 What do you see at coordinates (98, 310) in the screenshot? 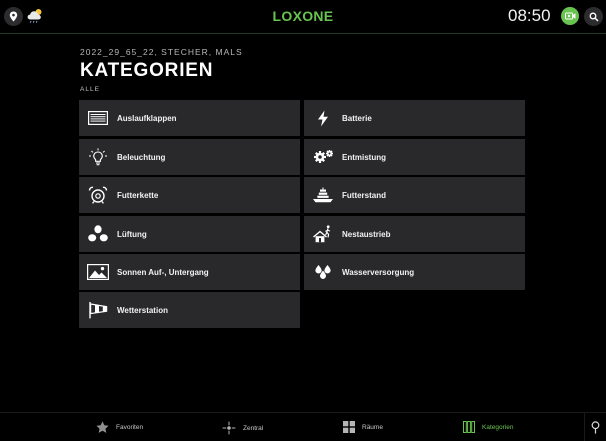
I see `windsock-icon` at bounding box center [98, 310].